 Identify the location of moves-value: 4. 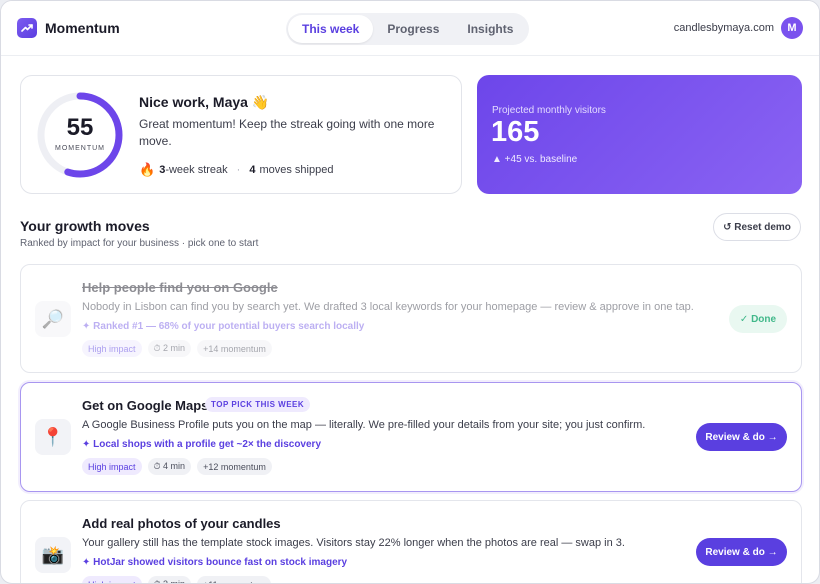
(252, 170).